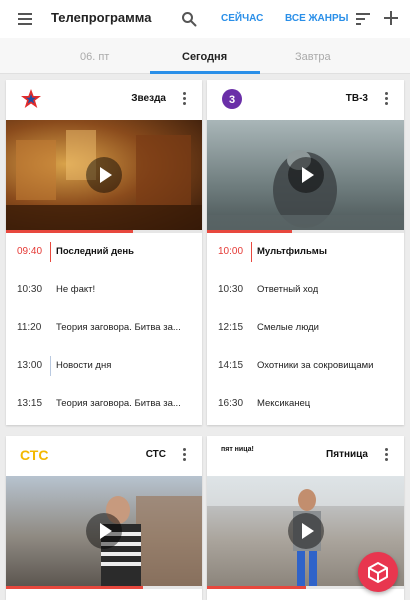 The height and width of the screenshot is (600, 410). I want to click on program-time: 11:20, so click(29, 327).